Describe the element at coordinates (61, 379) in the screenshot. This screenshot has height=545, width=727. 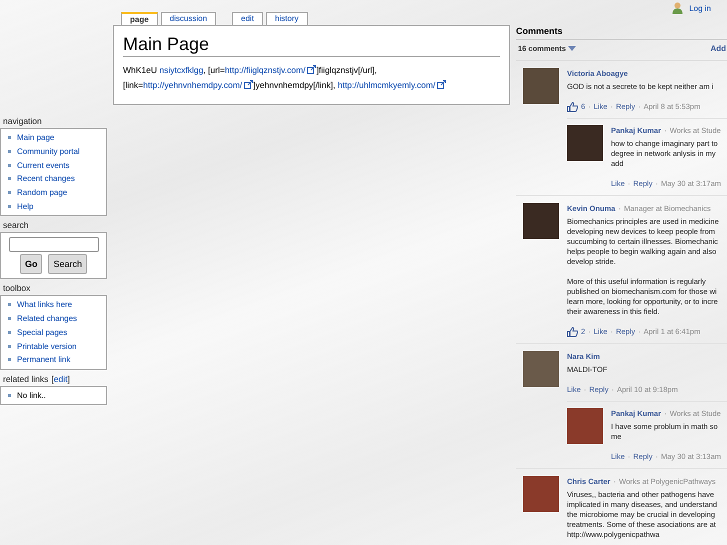
I see `edit-link: edit` at that location.